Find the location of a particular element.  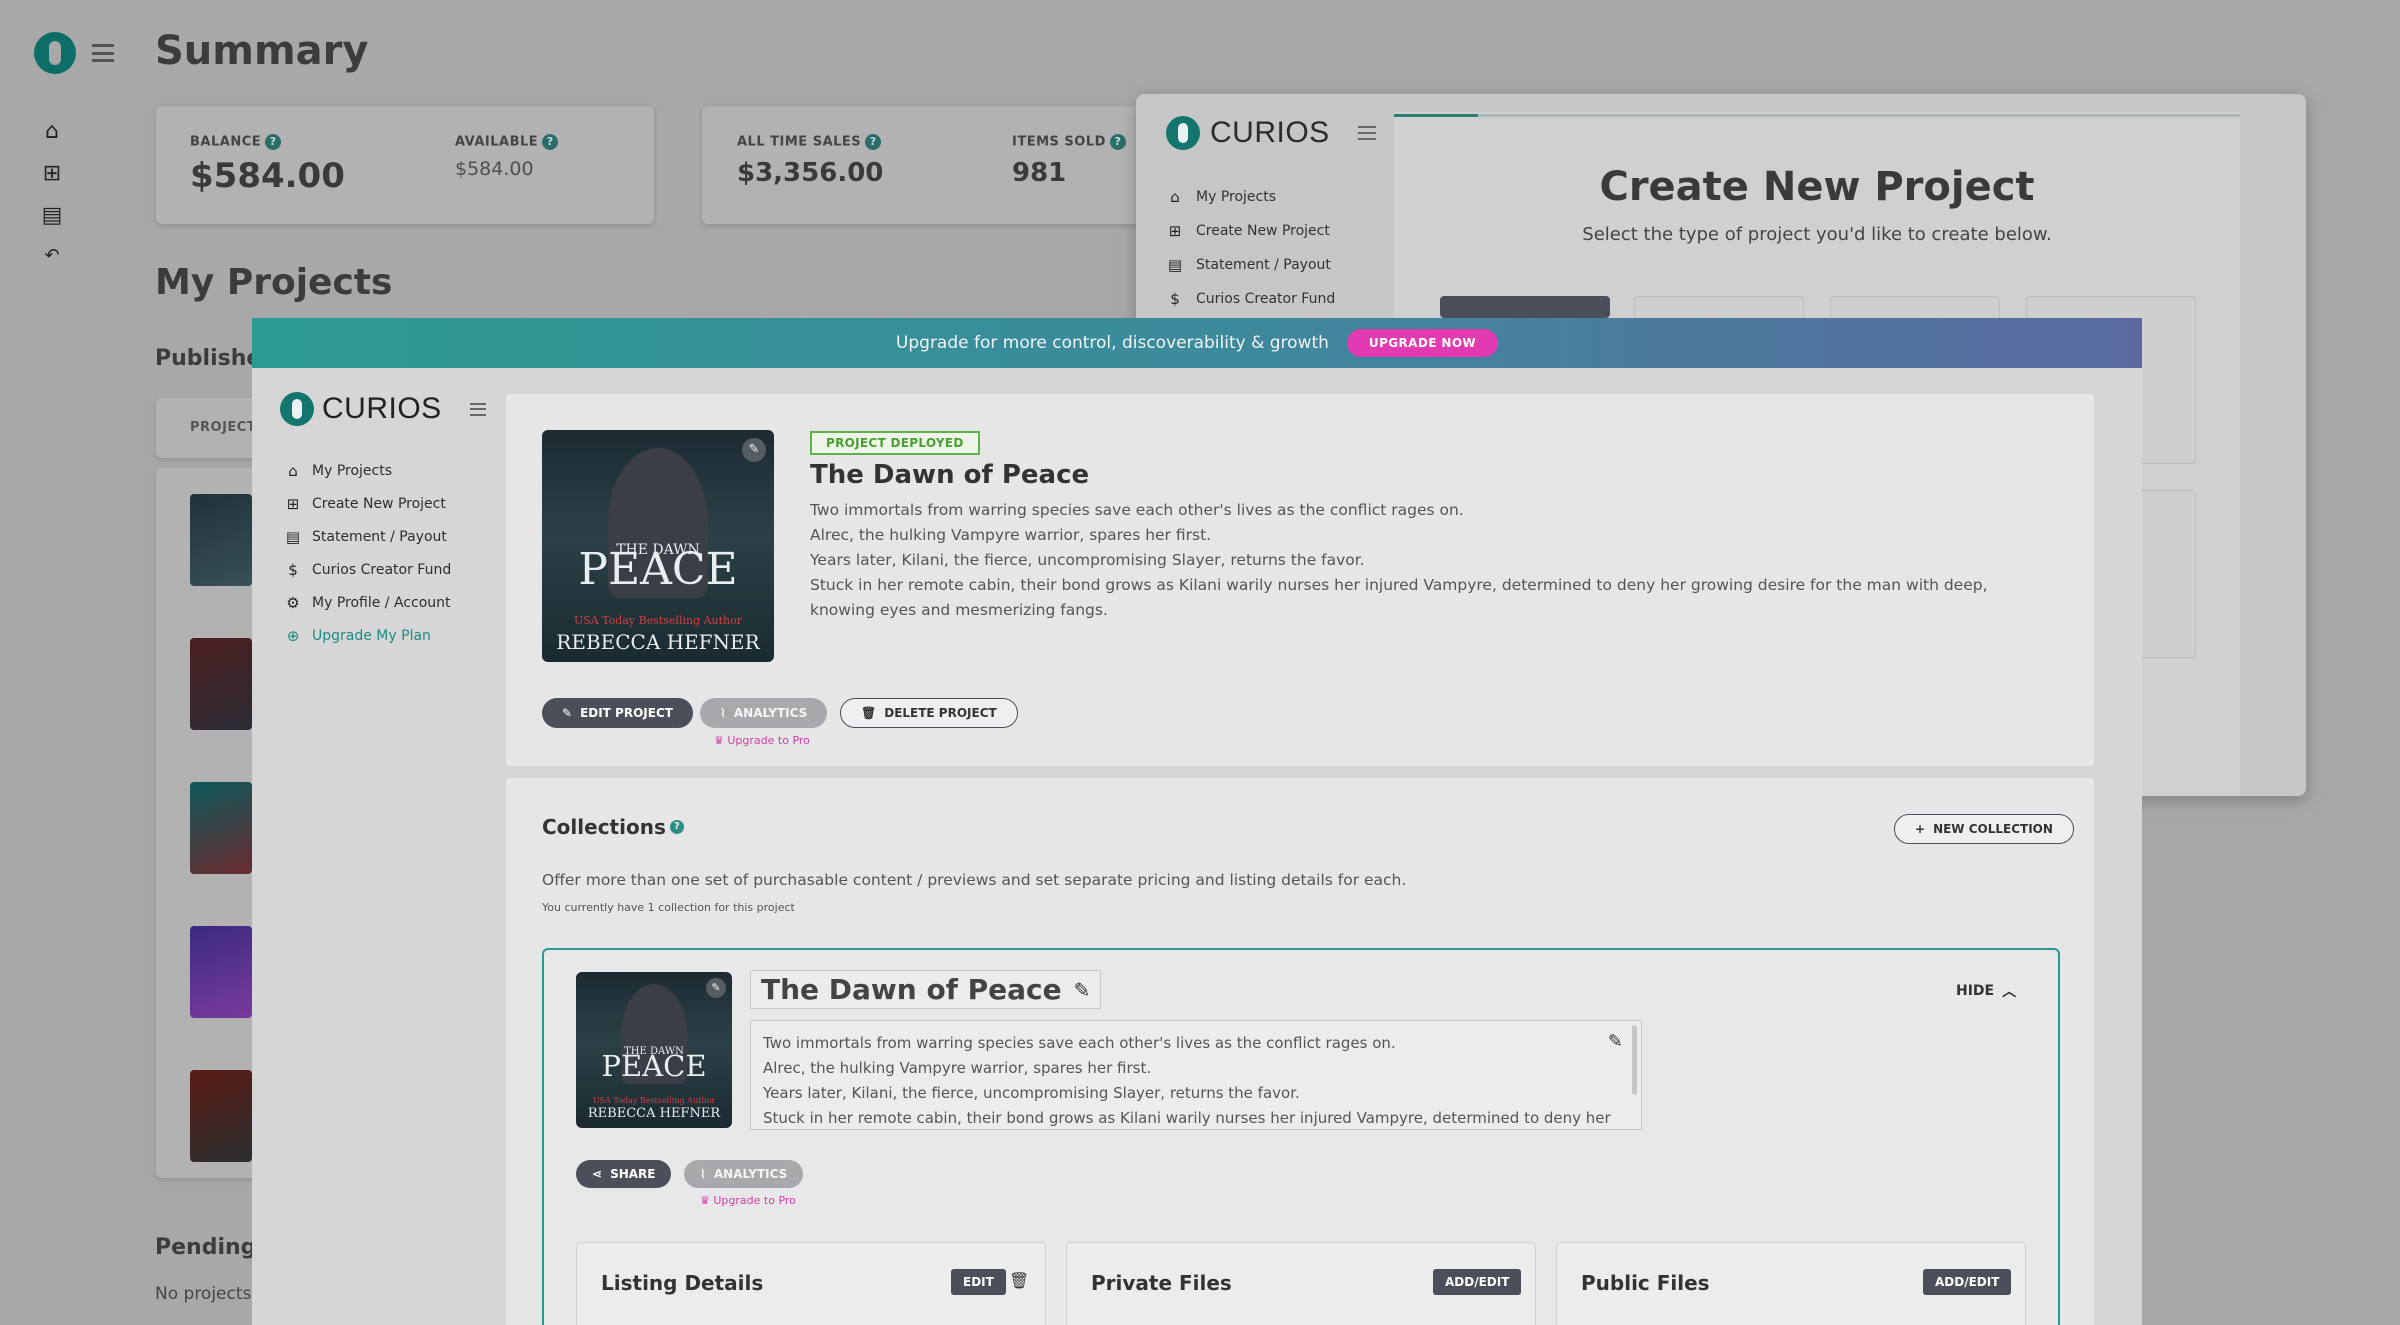

listing-details-card: Listing Details EDIT 🗑 is located at coordinates (811, 1283).